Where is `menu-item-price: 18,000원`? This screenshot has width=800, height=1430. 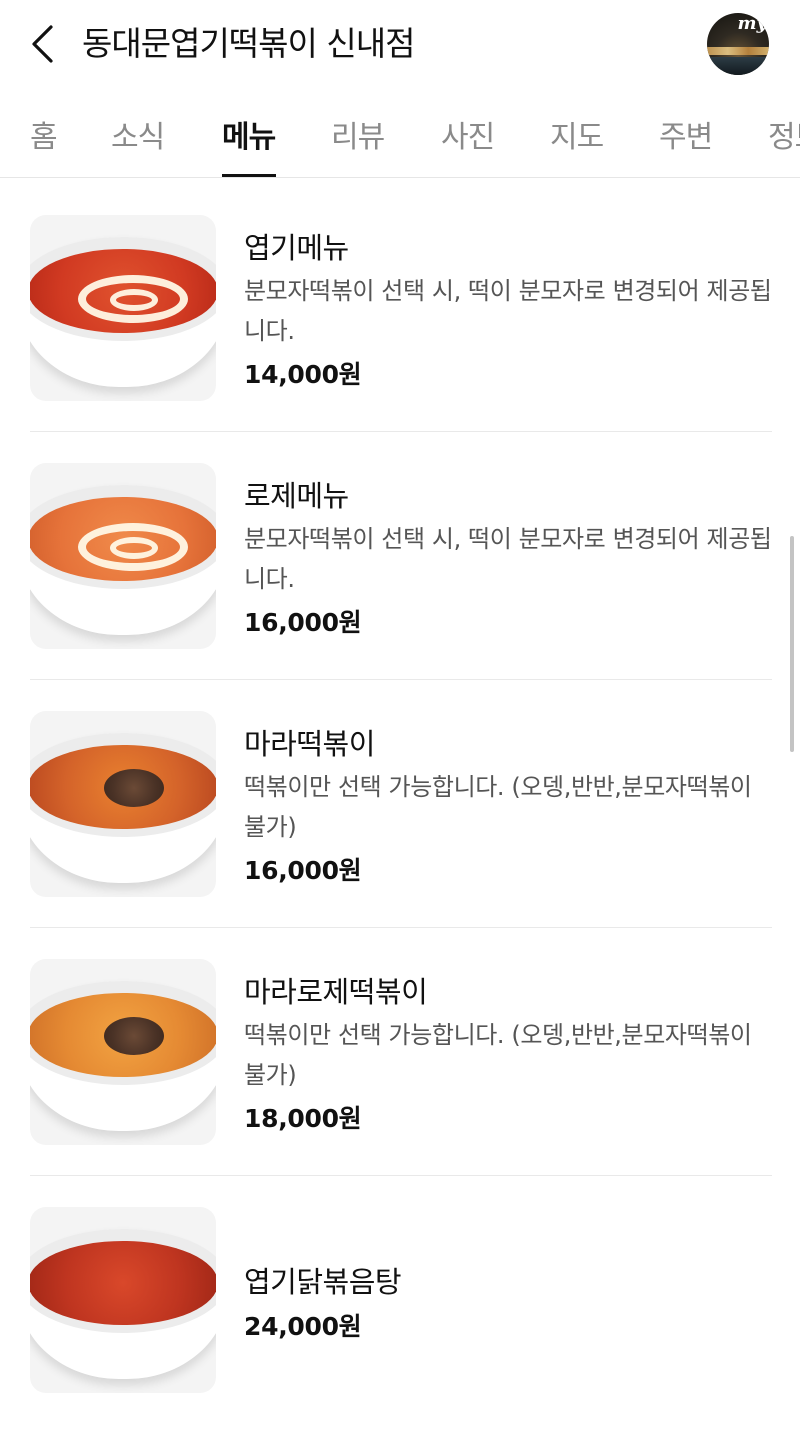 menu-item-price: 18,000원 is located at coordinates (303, 1118).